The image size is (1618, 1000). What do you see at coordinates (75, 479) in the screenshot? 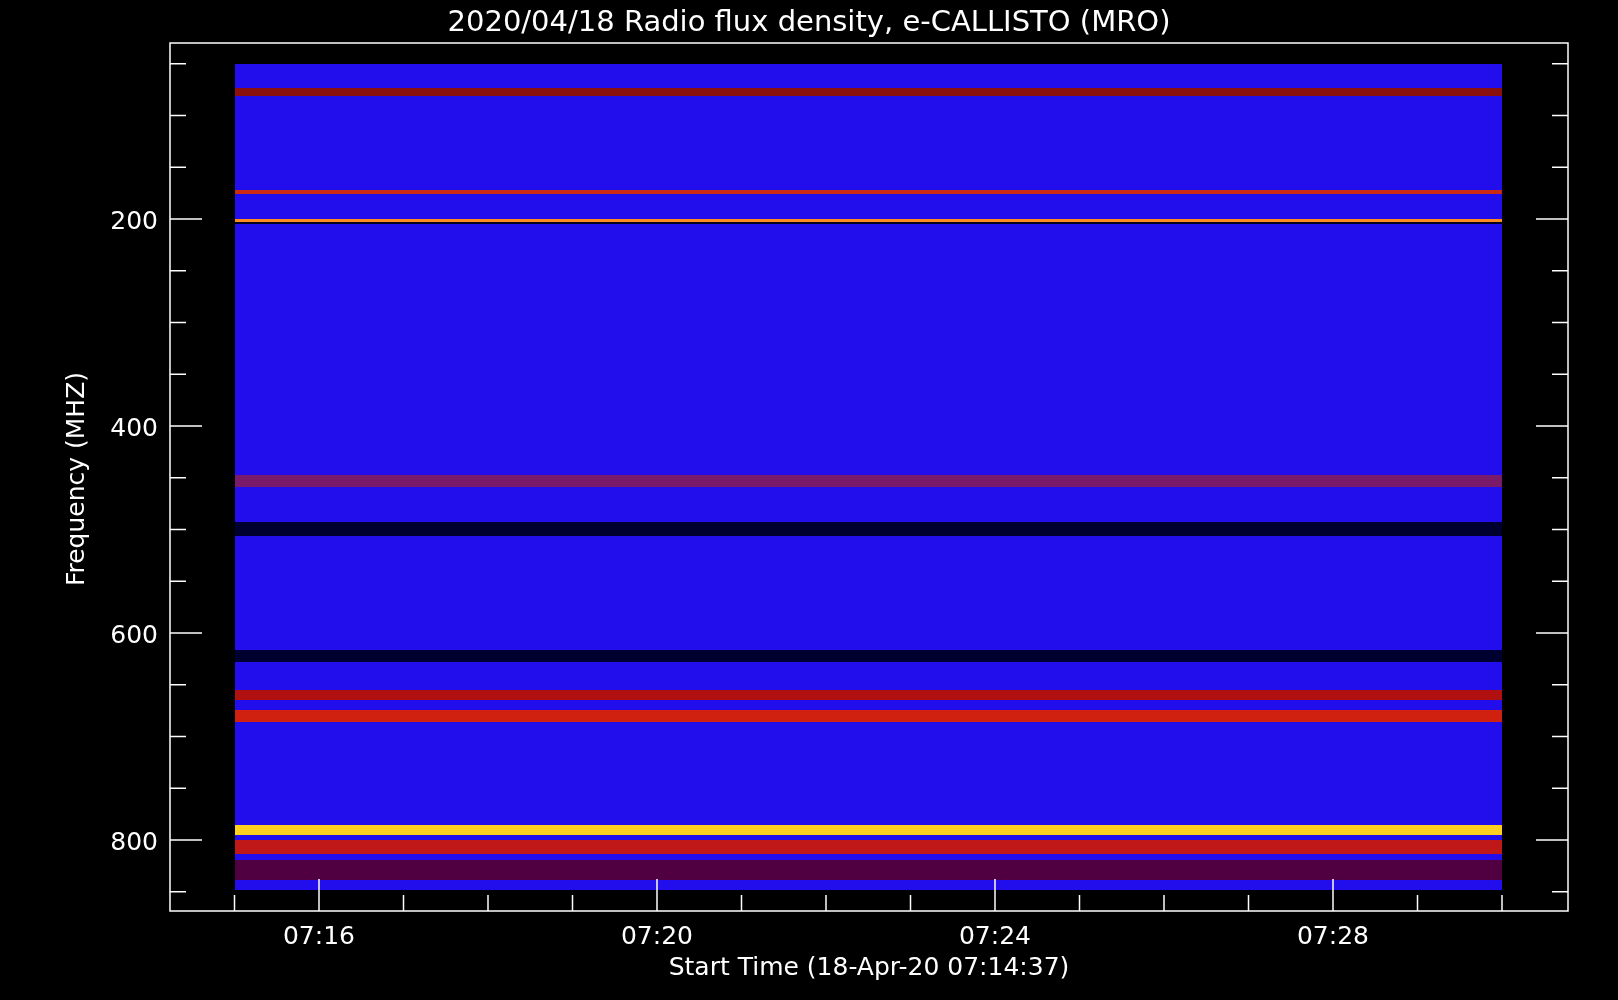
I see `y-axis-label: Frequency (MHZ)` at bounding box center [75, 479].